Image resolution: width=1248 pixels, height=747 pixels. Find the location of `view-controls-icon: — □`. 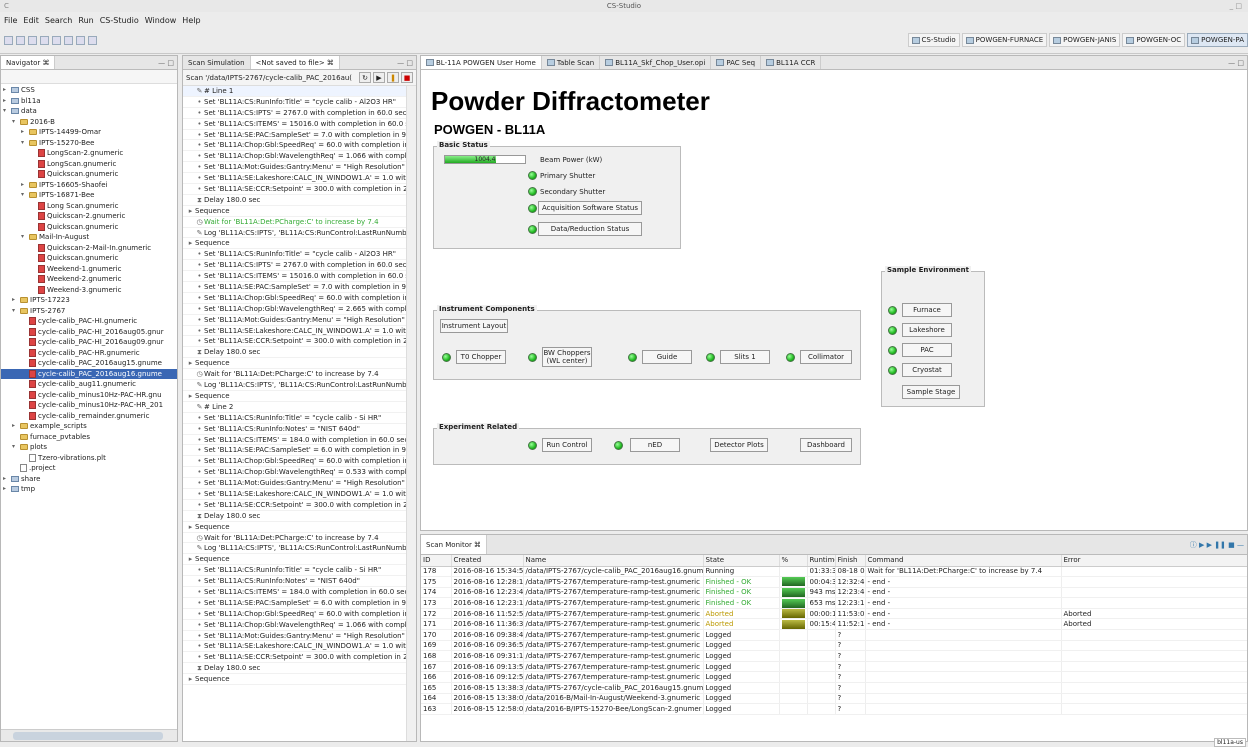

view-controls-icon: — □ is located at coordinates (405, 62).